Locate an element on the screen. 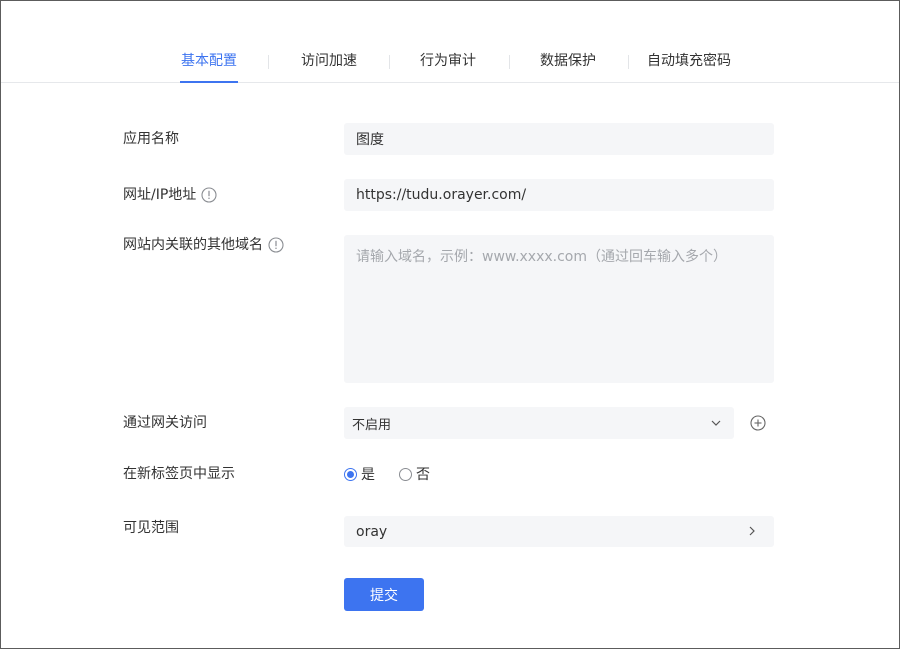 The width and height of the screenshot is (900, 649). scope-value: oray is located at coordinates (372, 531).